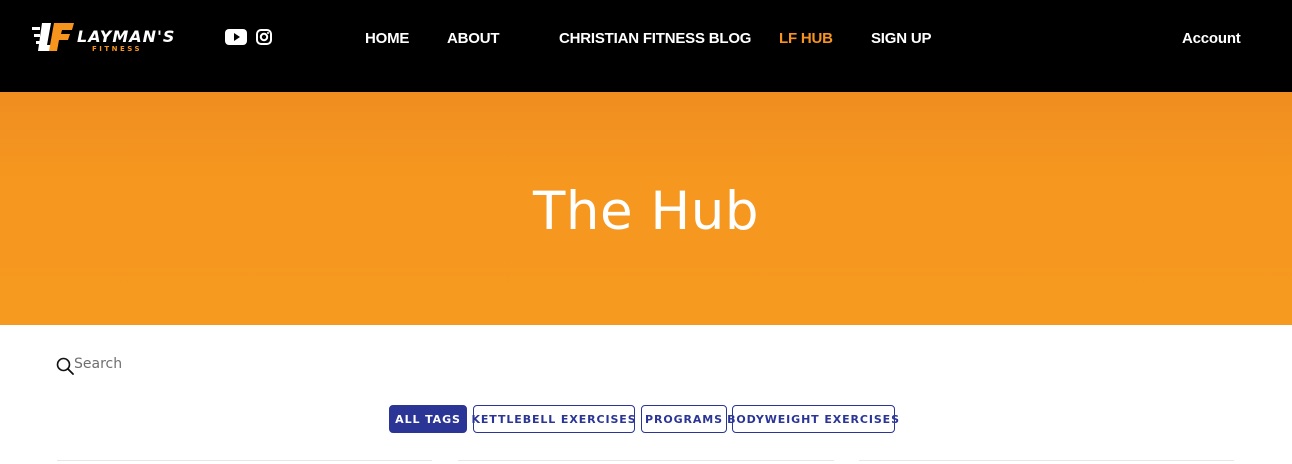 This screenshot has height=464, width=1292. I want to click on search-bar, so click(165, 364).